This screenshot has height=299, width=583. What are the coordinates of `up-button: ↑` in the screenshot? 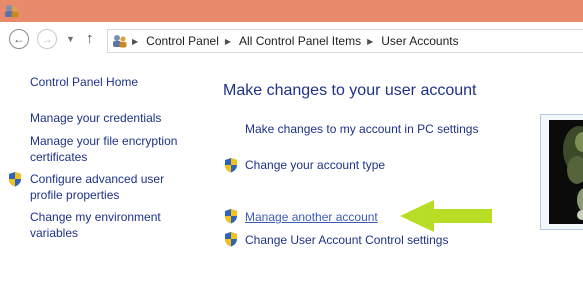 It's located at (90, 39).